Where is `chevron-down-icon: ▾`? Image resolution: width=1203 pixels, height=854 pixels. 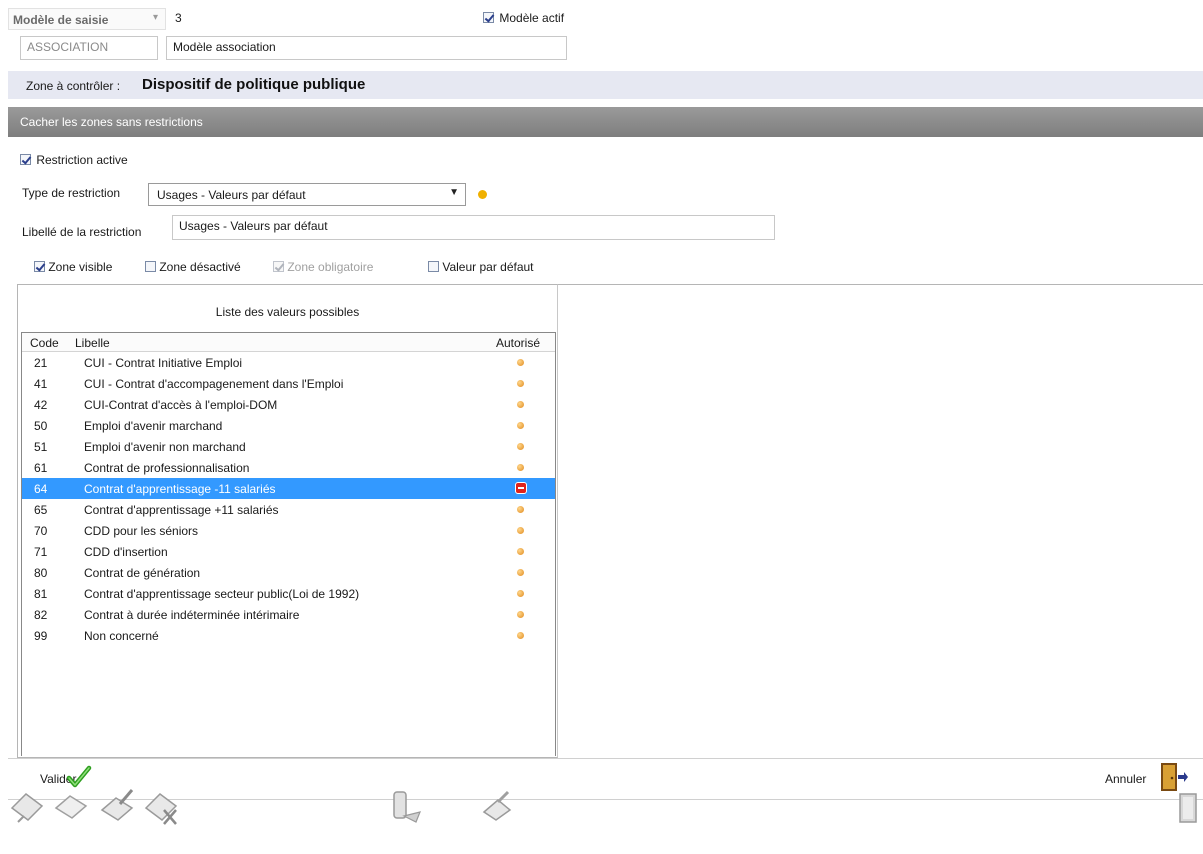
chevron-down-icon: ▾ is located at coordinates (155, 17).